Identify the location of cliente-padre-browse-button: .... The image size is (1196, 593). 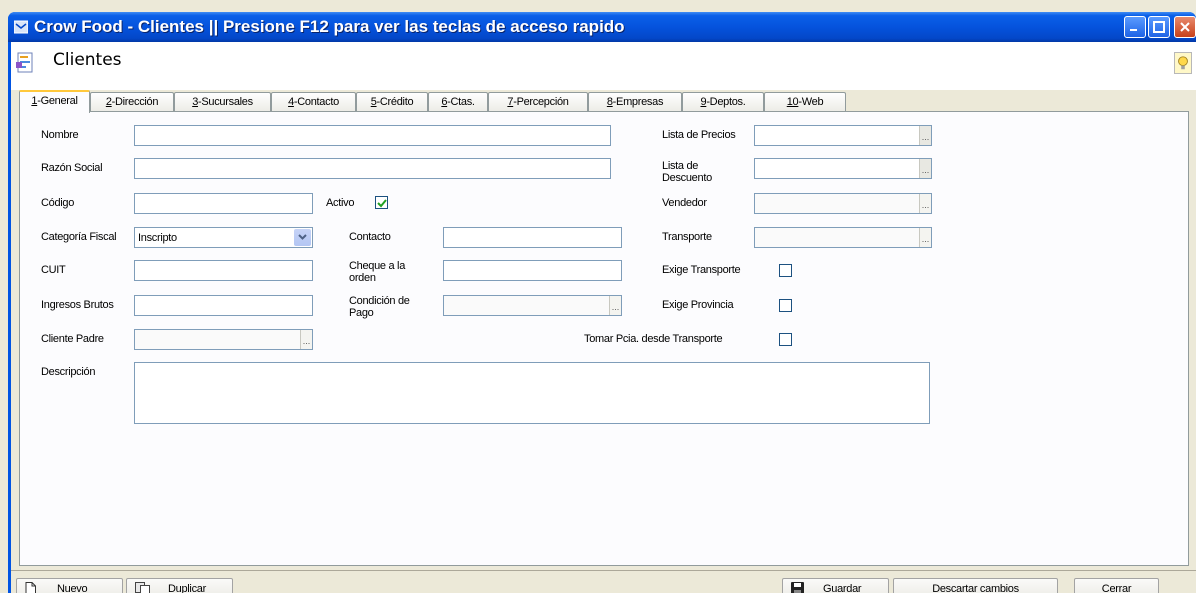
(306, 339).